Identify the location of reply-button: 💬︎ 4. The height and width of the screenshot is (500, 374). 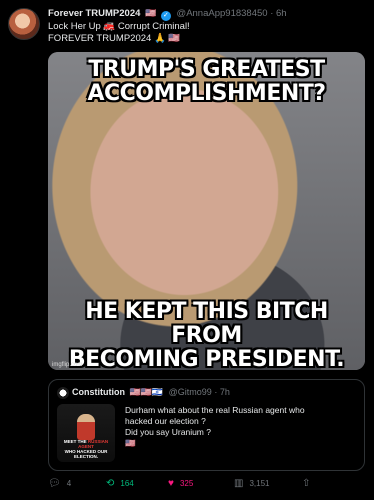
(59, 483).